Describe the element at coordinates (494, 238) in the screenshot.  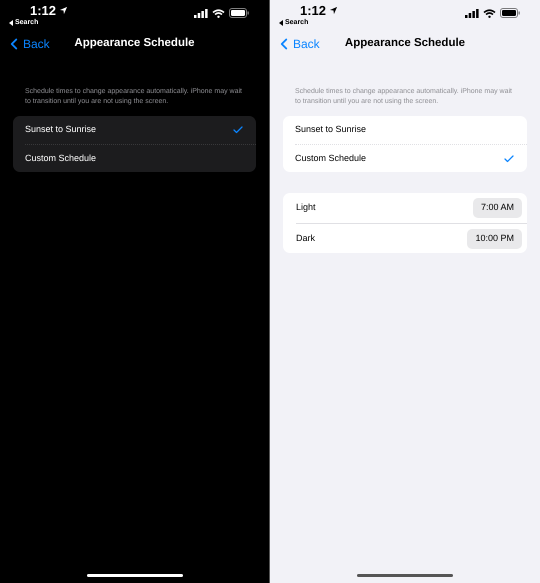
I see `time-picker-button: 10:00 PM` at that location.